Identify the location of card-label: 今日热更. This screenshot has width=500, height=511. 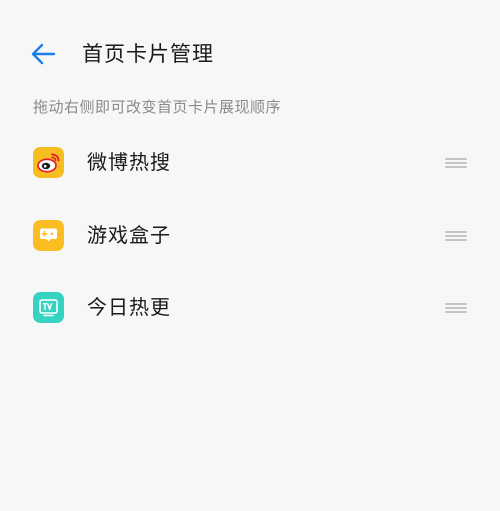
(129, 307).